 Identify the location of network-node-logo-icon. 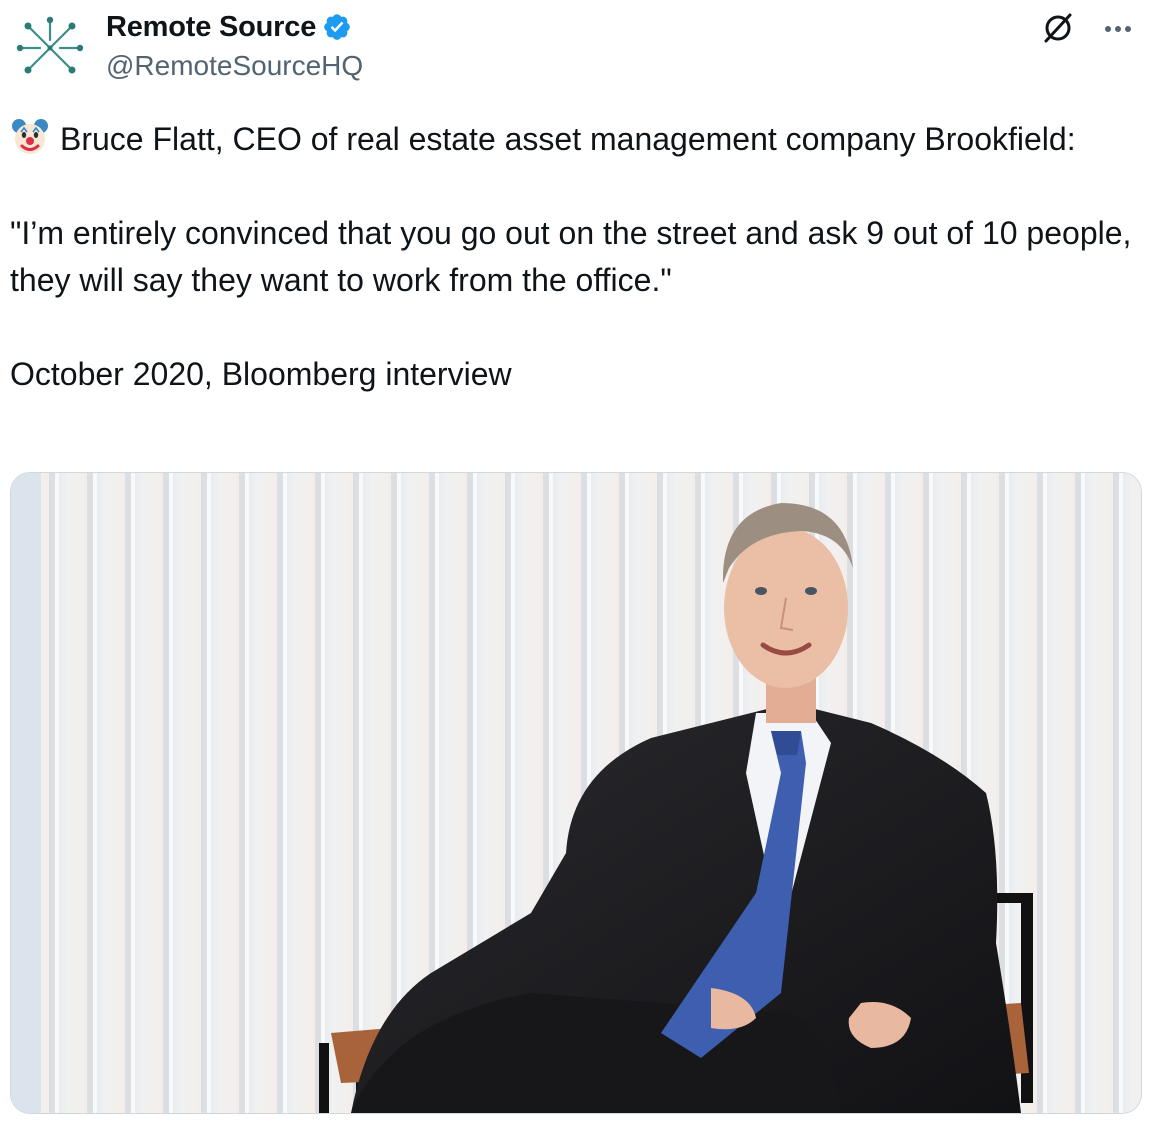
(50, 45).